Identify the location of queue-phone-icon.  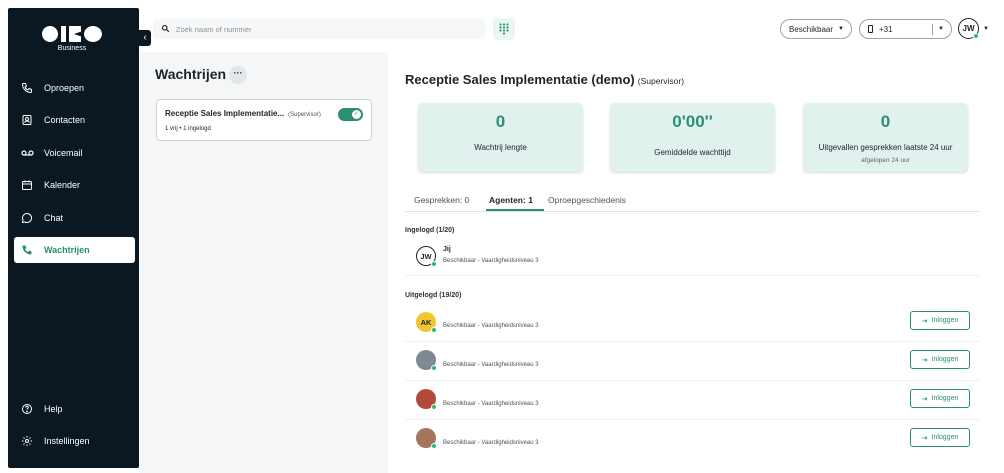
(27, 250).